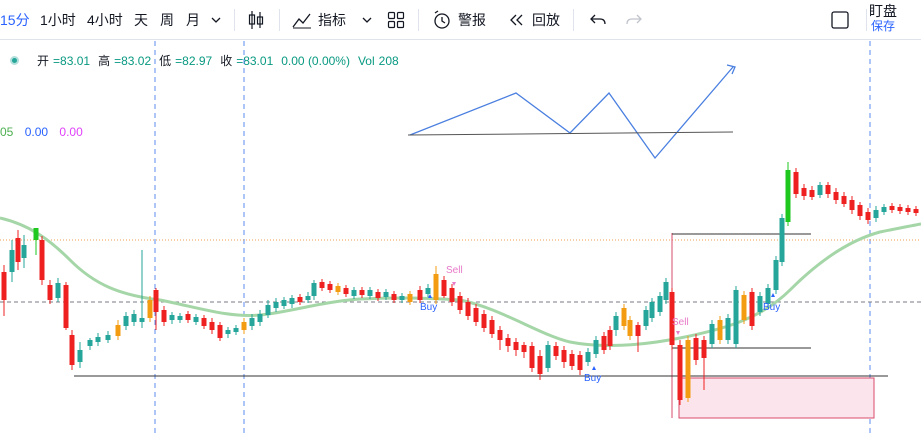 The image size is (921, 435). Describe the element at coordinates (571, 113) in the screenshot. I see `pattern-drawing` at that location.